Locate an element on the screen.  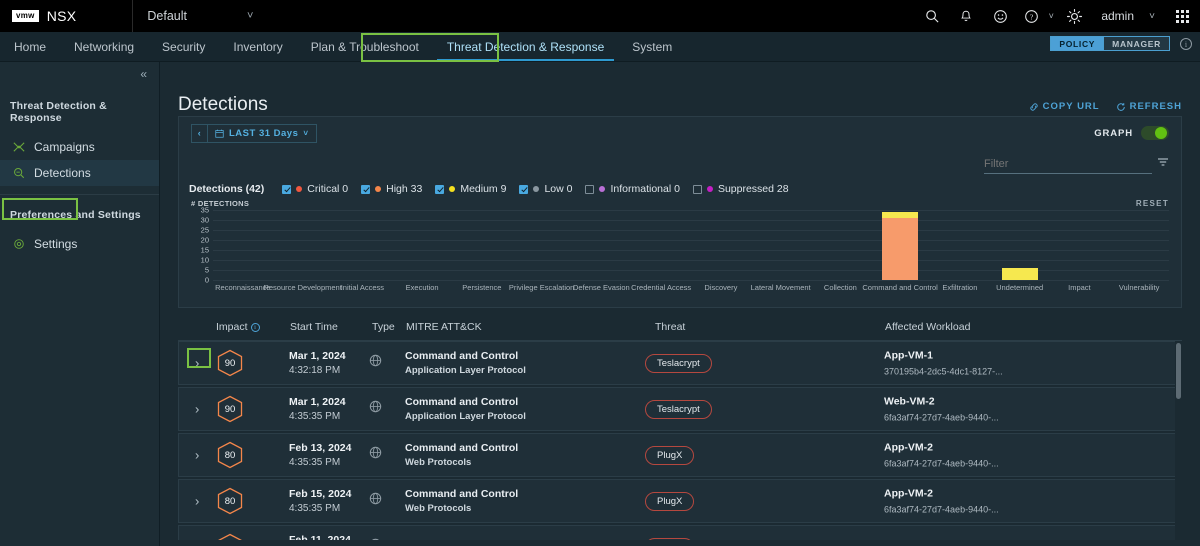
legend-item-high: High 33 is located at coordinates (391, 189).